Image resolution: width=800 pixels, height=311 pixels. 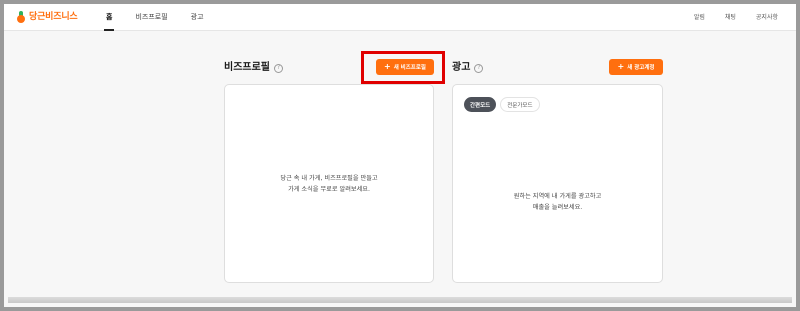 I want to click on plus-icon: +, so click(x=621, y=66).